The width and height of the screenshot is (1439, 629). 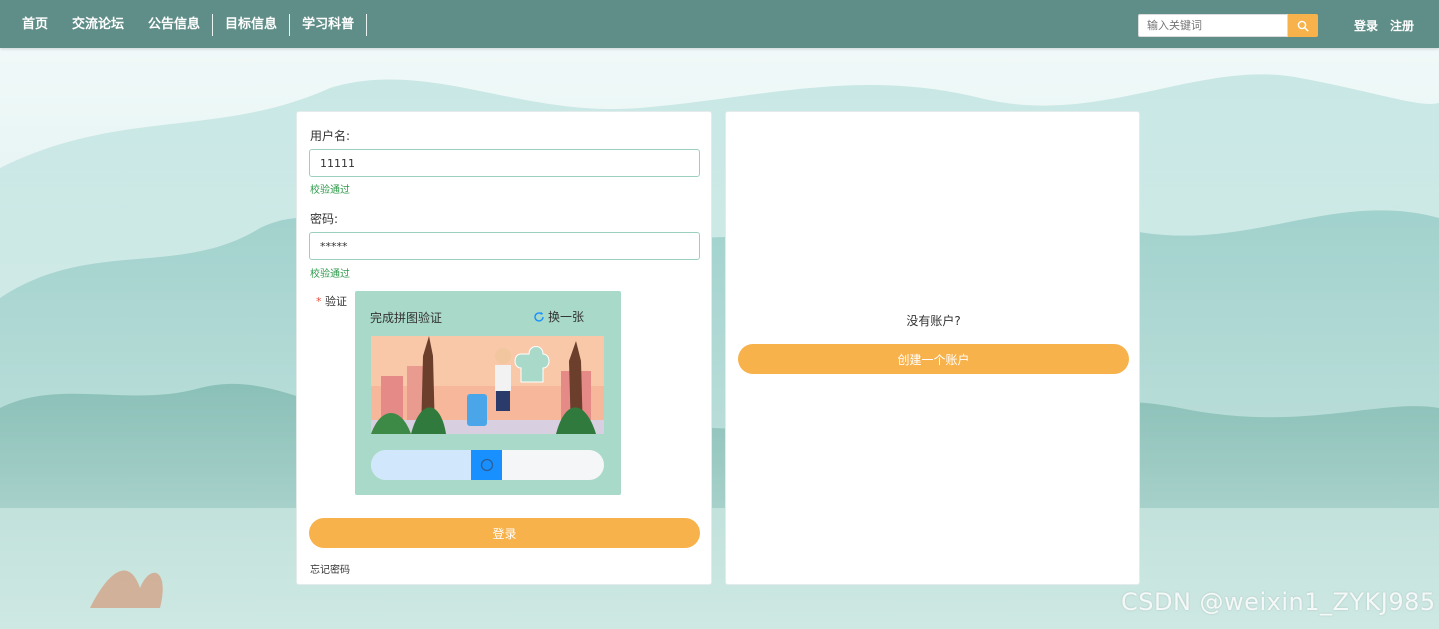 What do you see at coordinates (429, 465) in the screenshot?
I see `slider-progress-fill` at bounding box center [429, 465].